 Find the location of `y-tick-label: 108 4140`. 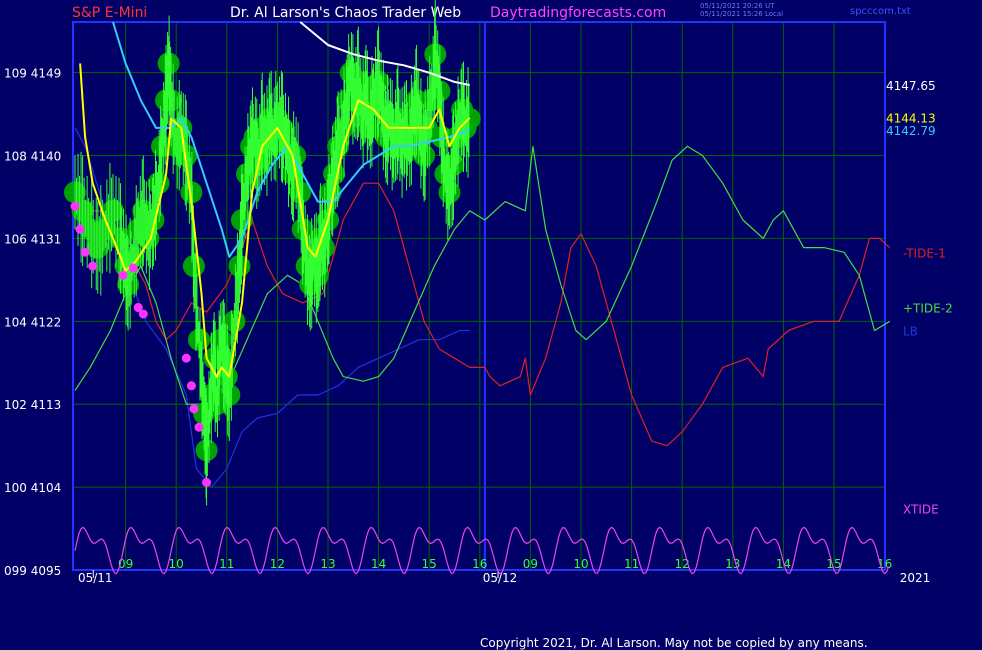

y-tick-label: 108 4140 is located at coordinates (32, 157).